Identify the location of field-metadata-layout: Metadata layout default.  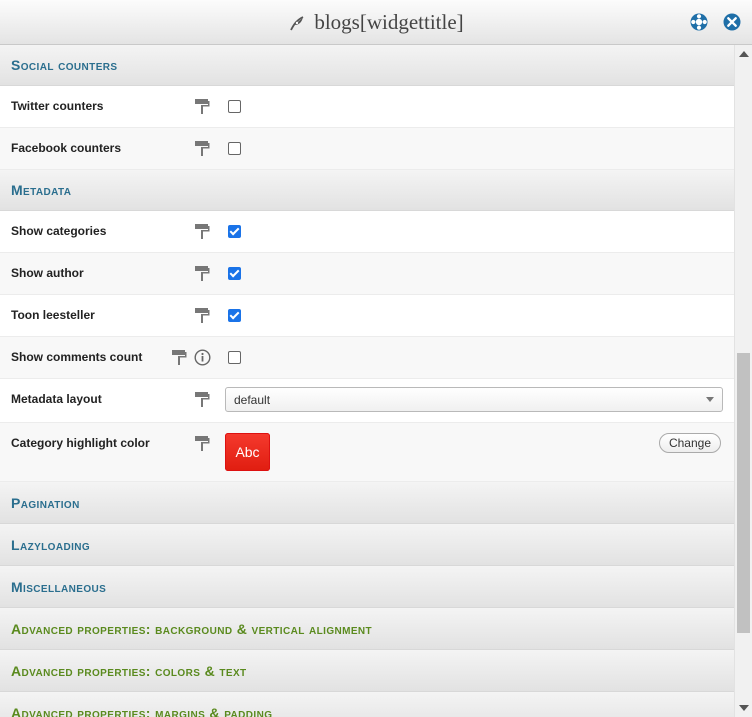
(367, 401).